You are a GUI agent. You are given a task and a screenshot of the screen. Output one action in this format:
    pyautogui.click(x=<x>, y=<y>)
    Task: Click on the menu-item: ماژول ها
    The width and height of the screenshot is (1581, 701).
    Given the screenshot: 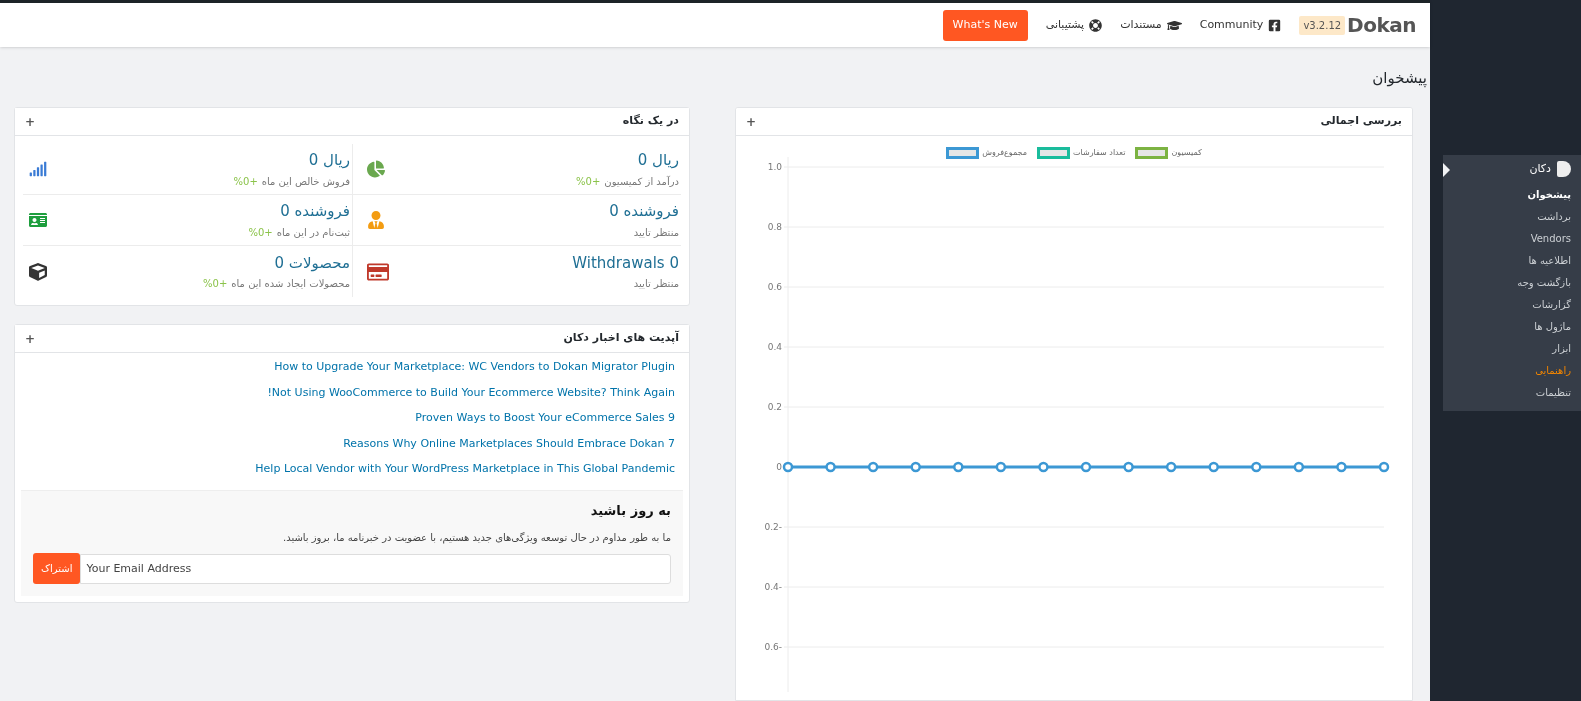 What is the action you would take?
    pyautogui.click(x=1507, y=326)
    